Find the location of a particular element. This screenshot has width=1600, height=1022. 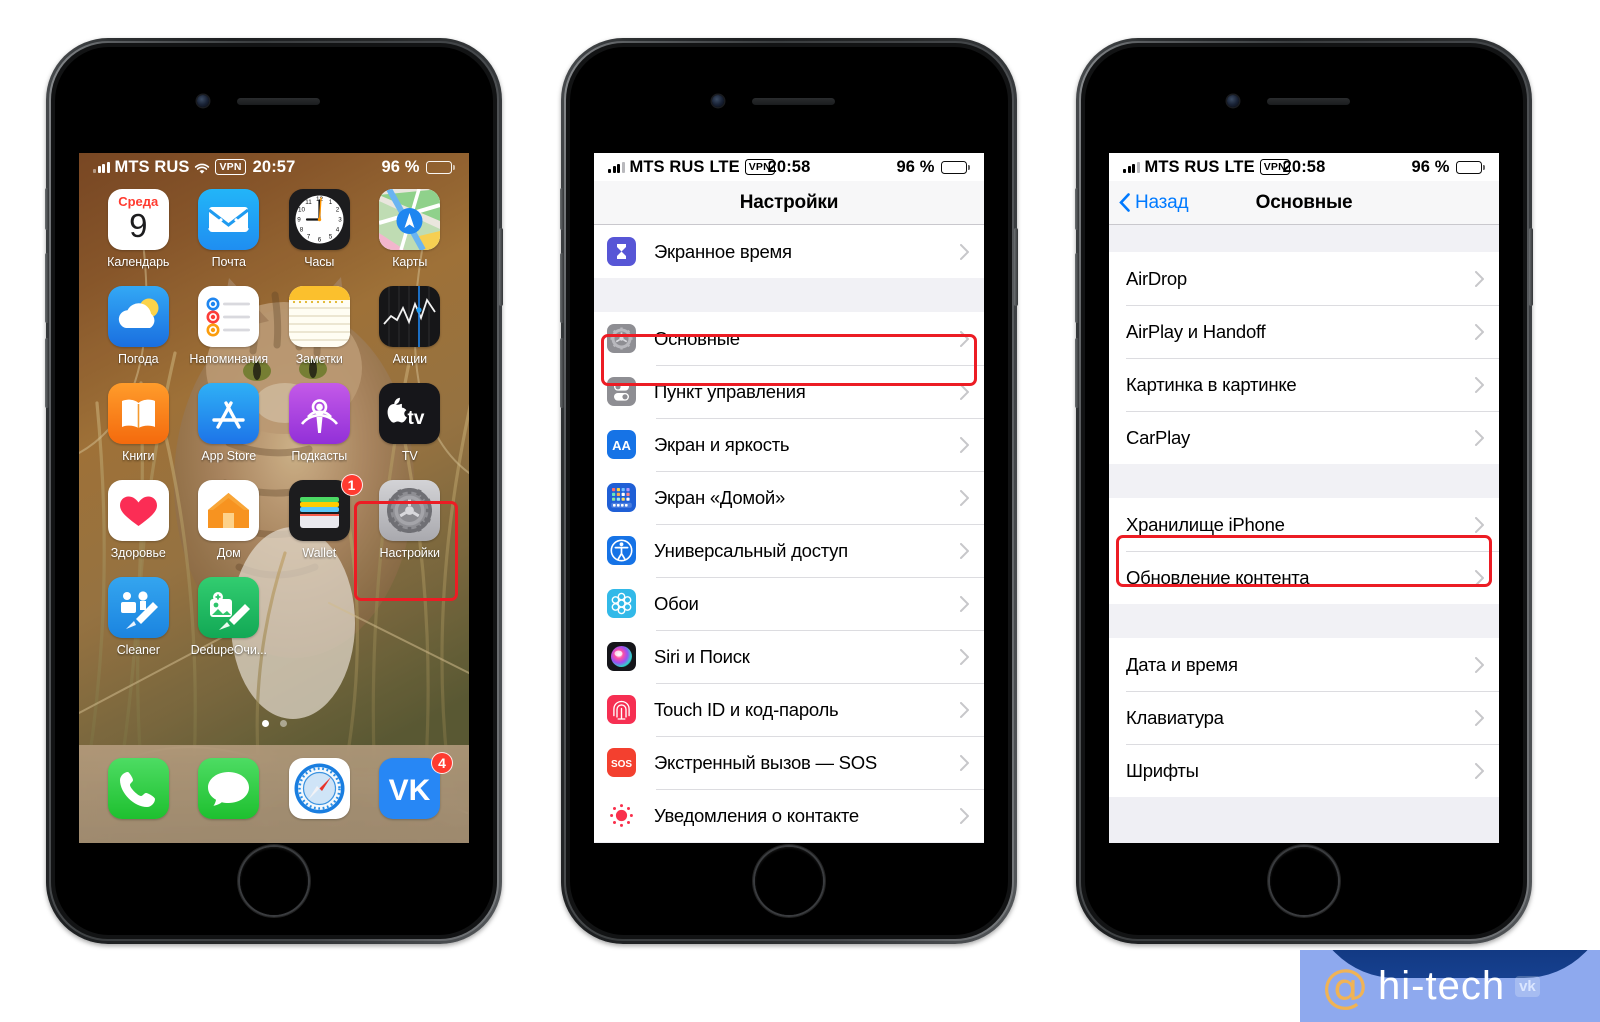

app-books: Книги is located at coordinates (138, 423).